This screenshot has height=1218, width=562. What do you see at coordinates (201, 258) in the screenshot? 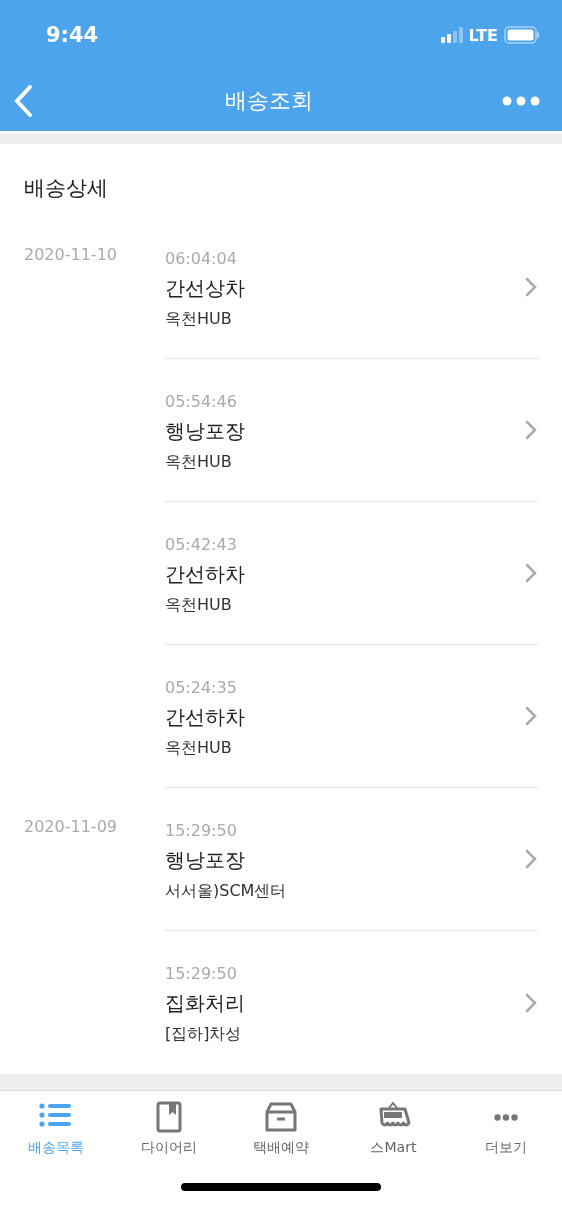
I see `event-time: 06:04:04` at bounding box center [201, 258].